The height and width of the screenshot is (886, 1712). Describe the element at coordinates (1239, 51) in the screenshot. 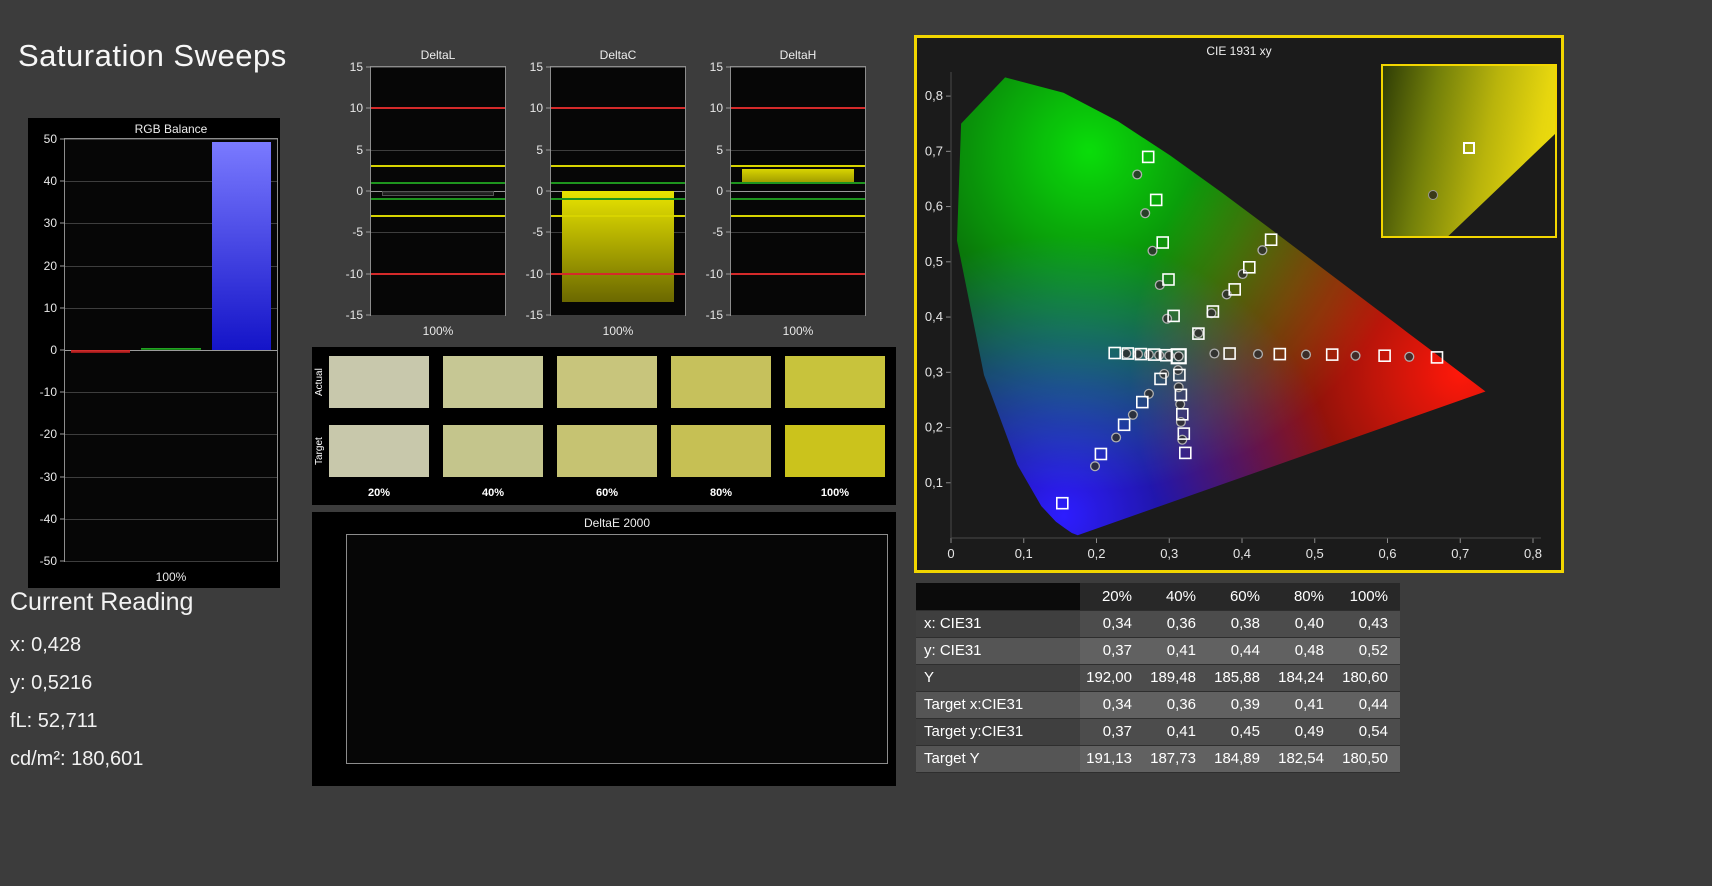

I see `chart-title: CIE 1931 xy` at that location.